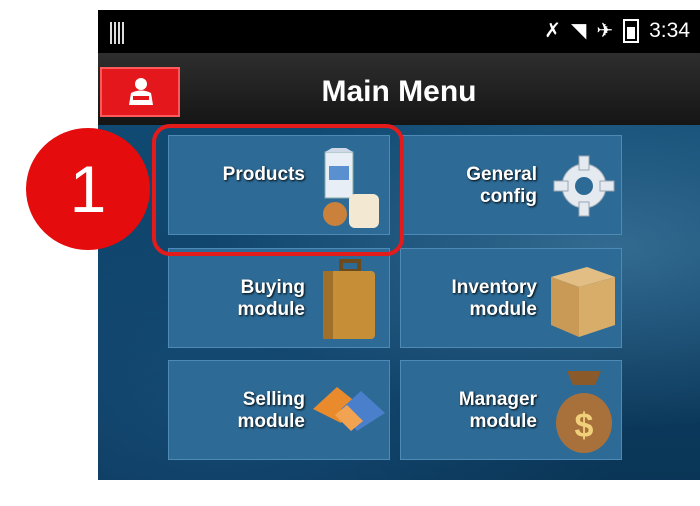 The height and width of the screenshot is (506, 700). Describe the element at coordinates (88, 189) in the screenshot. I see `step-number-badge: 1` at that location.